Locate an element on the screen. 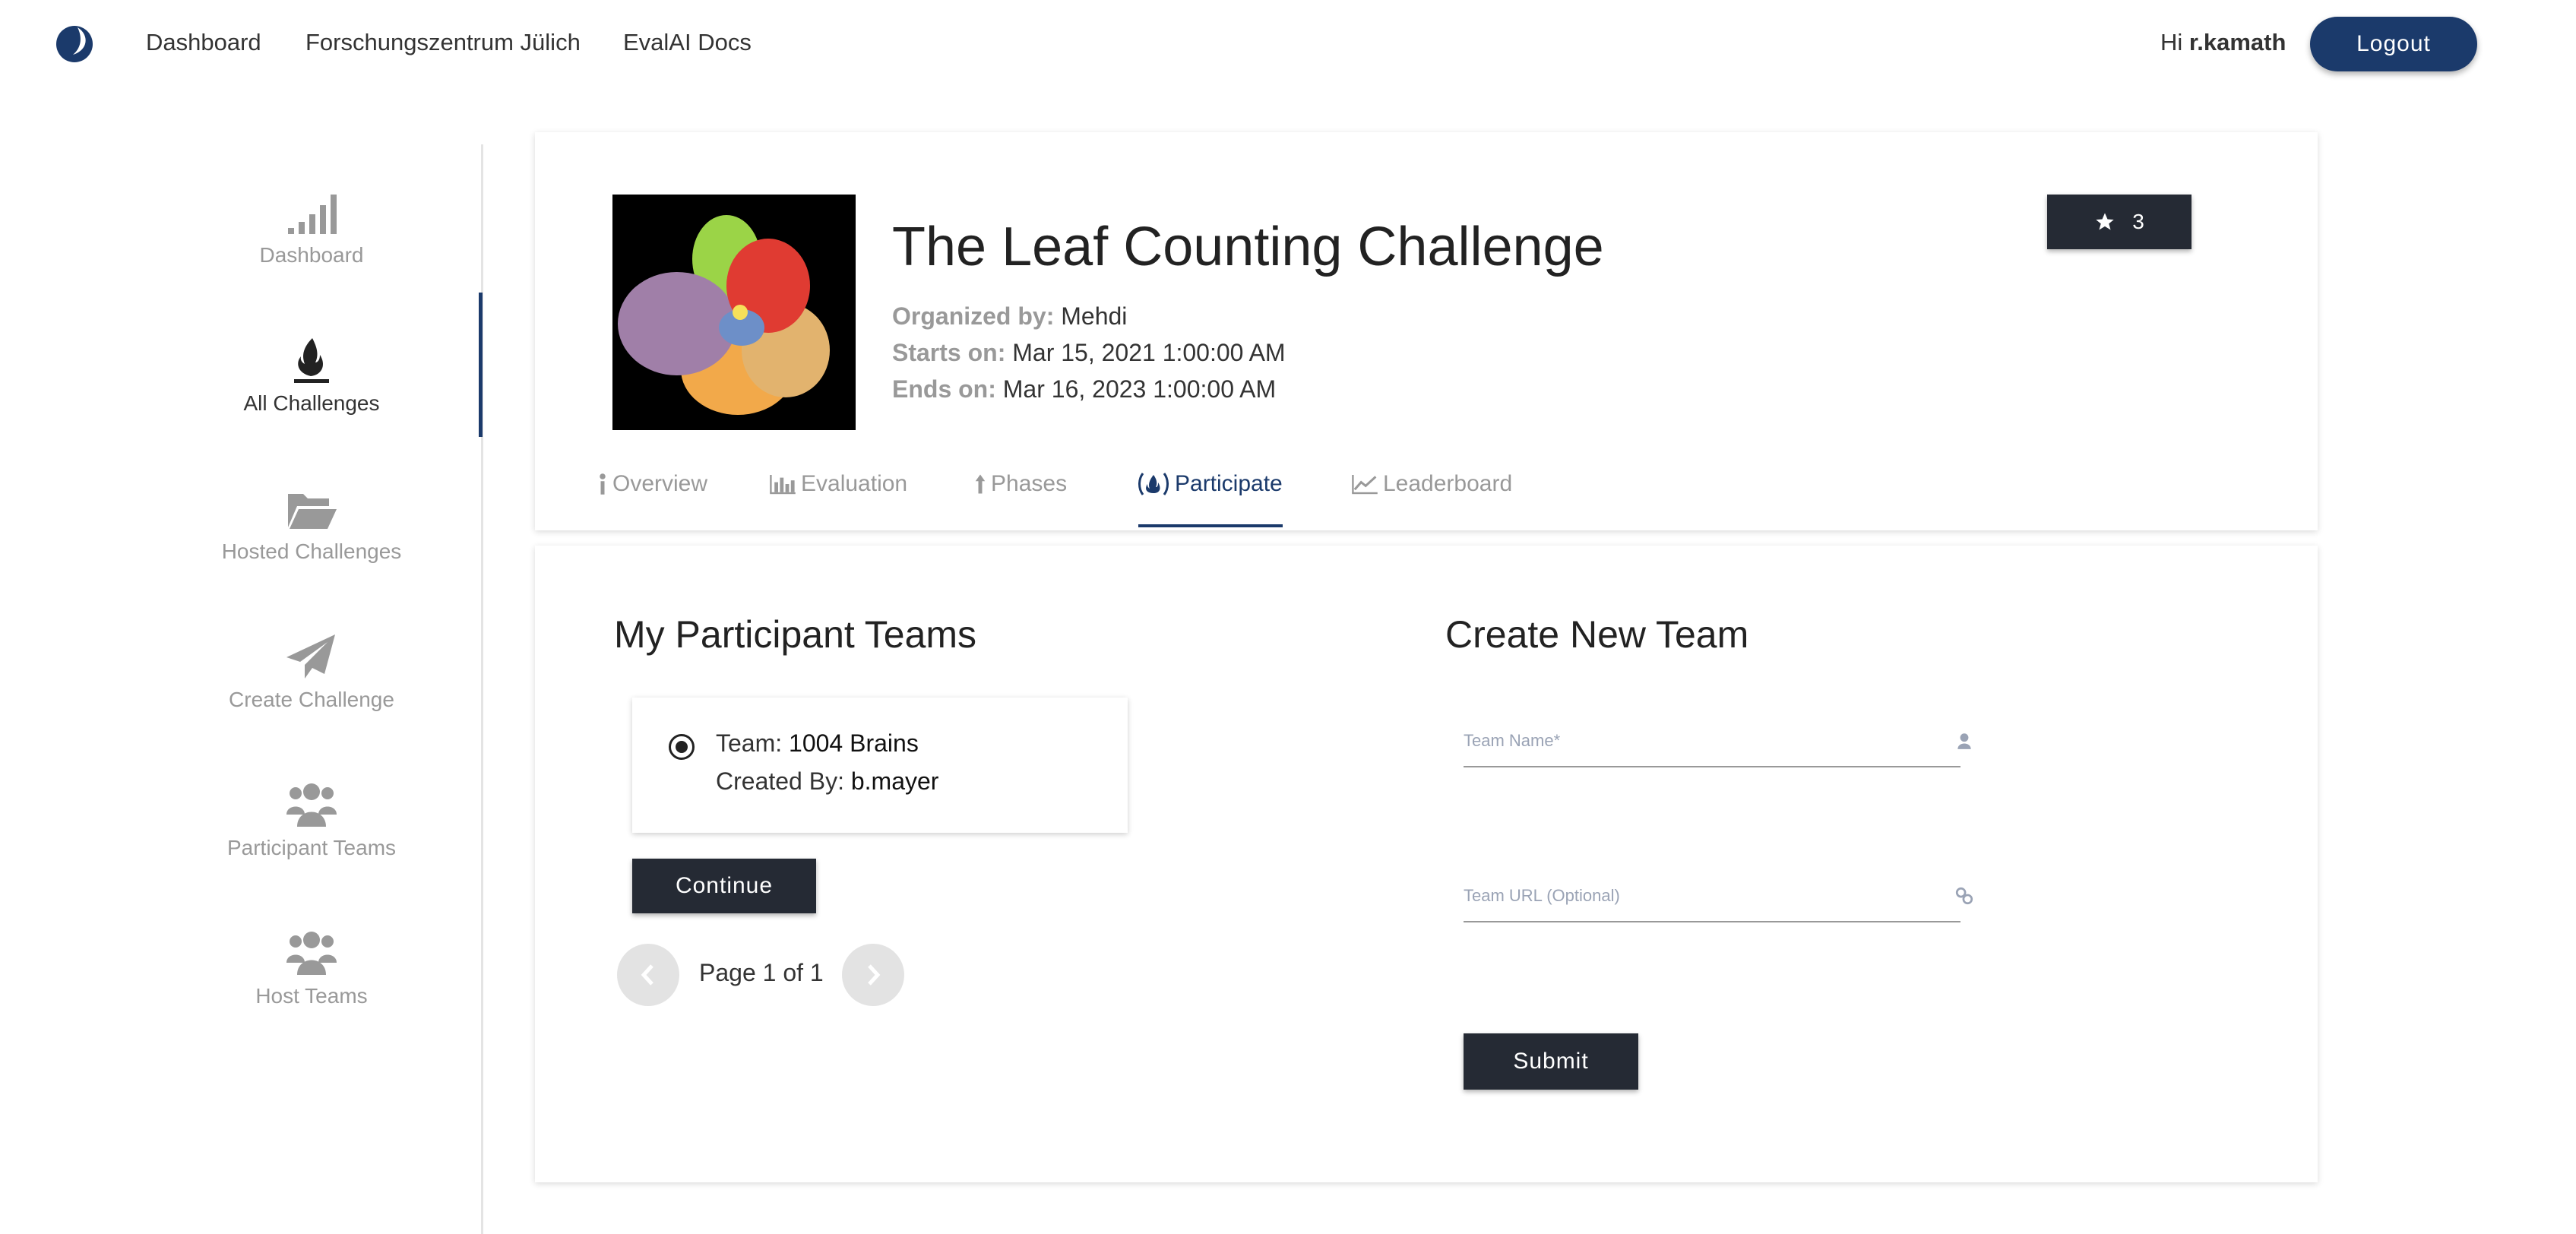  sidebar-item-dashboard: Dashboard is located at coordinates (312, 228).